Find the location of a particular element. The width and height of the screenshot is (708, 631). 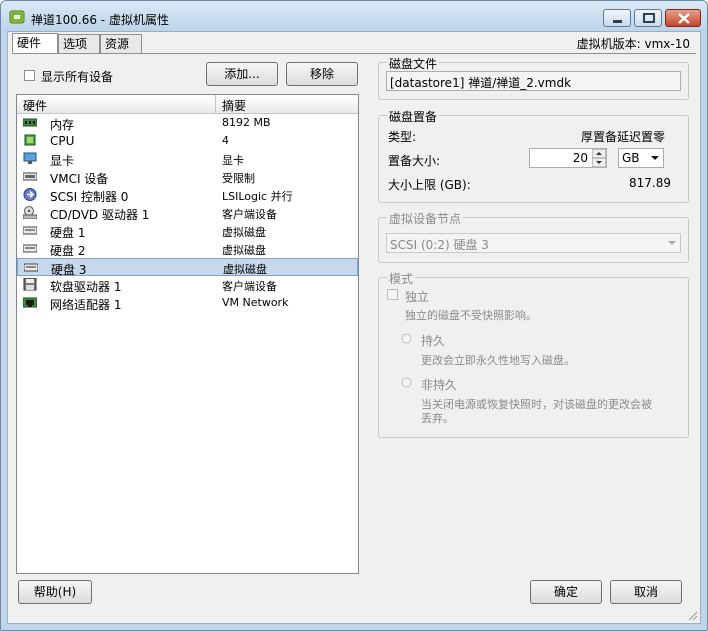

vm-icon is located at coordinates (17, 17).